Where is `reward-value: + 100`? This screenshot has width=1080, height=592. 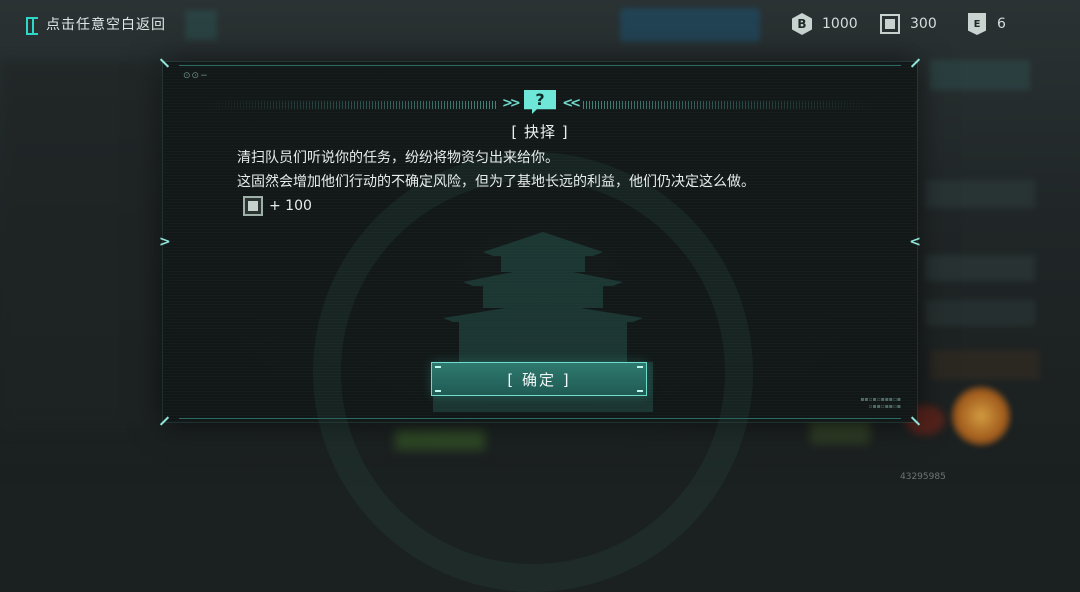
reward-value: + 100 is located at coordinates (290, 206).